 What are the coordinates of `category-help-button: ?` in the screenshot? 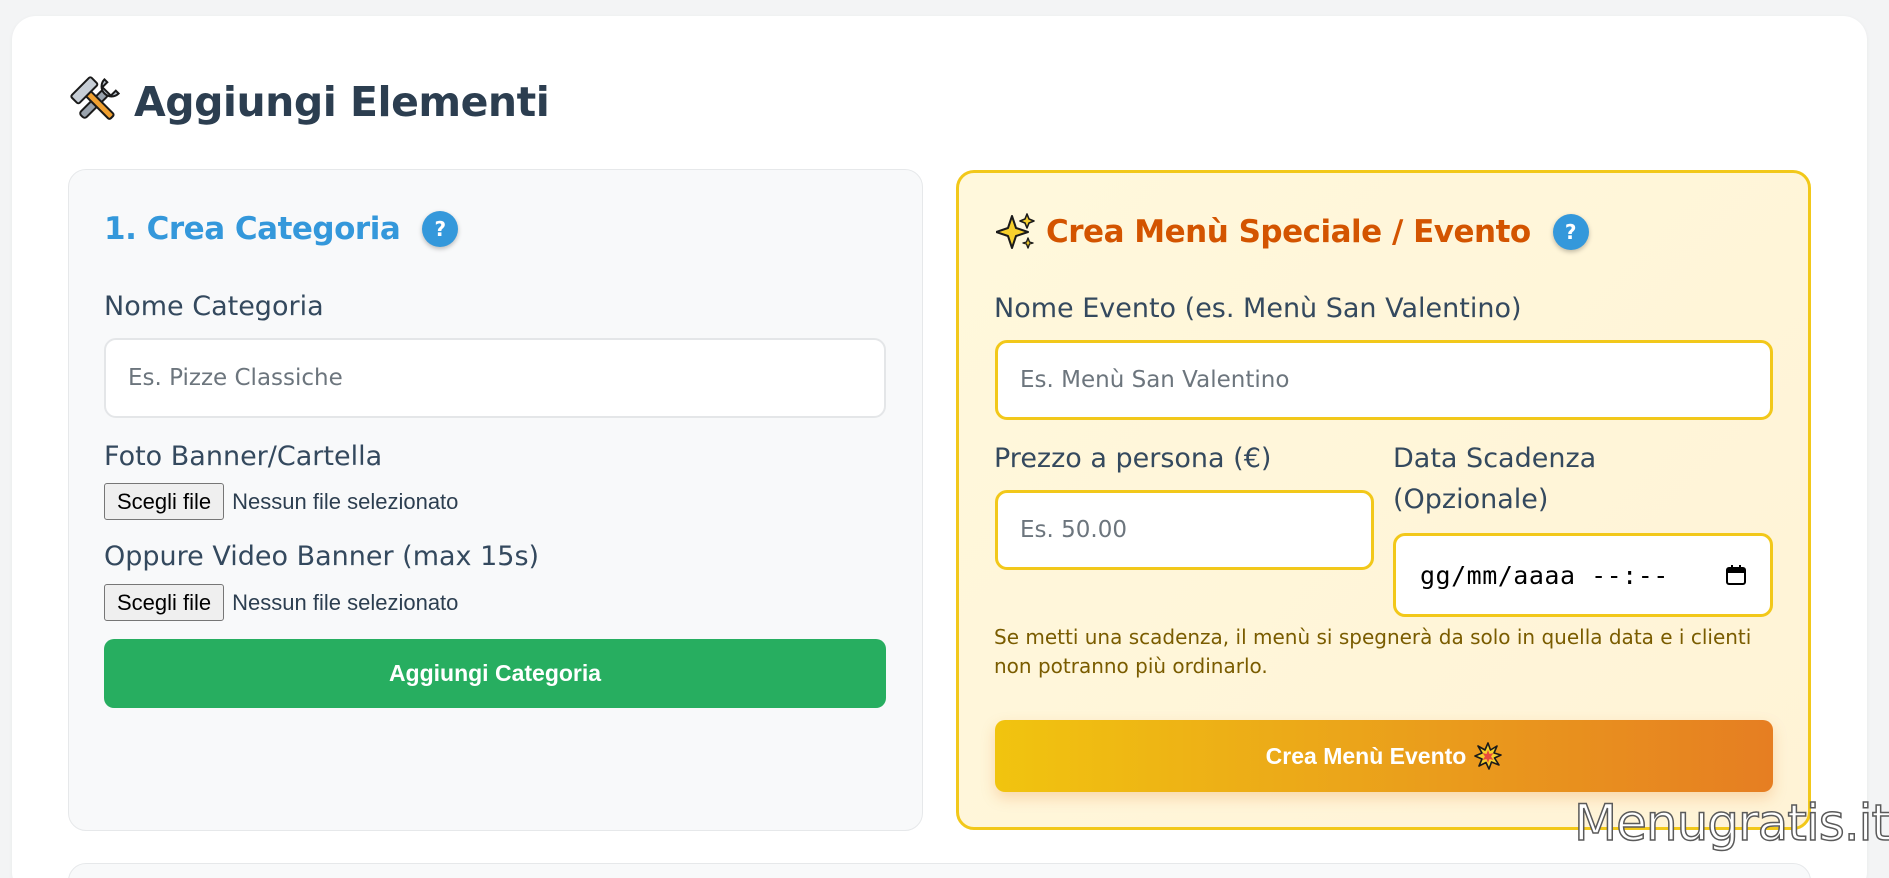 It's located at (440, 229).